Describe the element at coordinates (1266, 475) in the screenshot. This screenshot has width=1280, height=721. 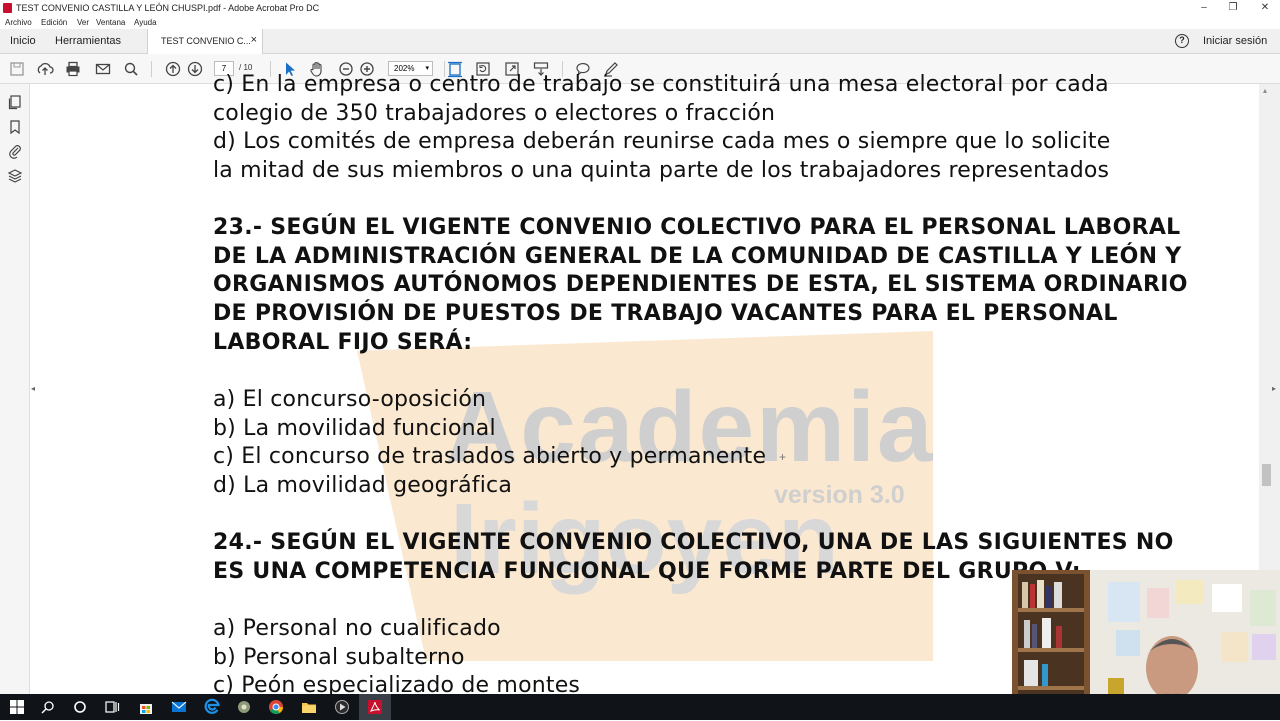
I see `scrollbar-thumb` at that location.